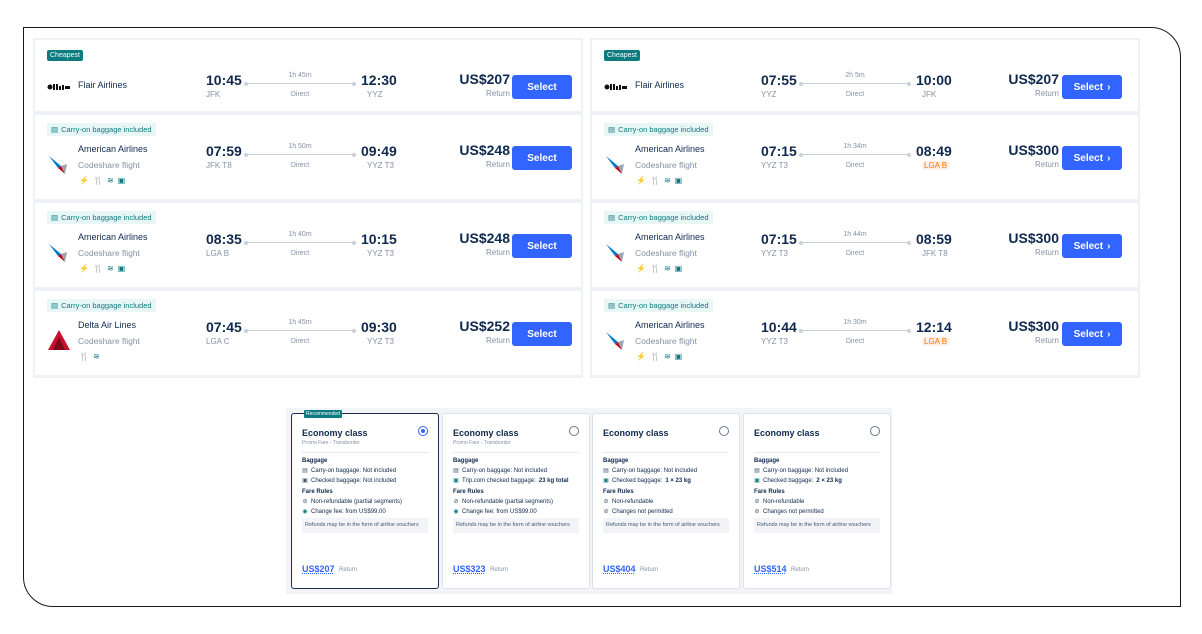 The width and height of the screenshot is (1202, 634). I want to click on flight-duration: 1h 40m, so click(300, 234).